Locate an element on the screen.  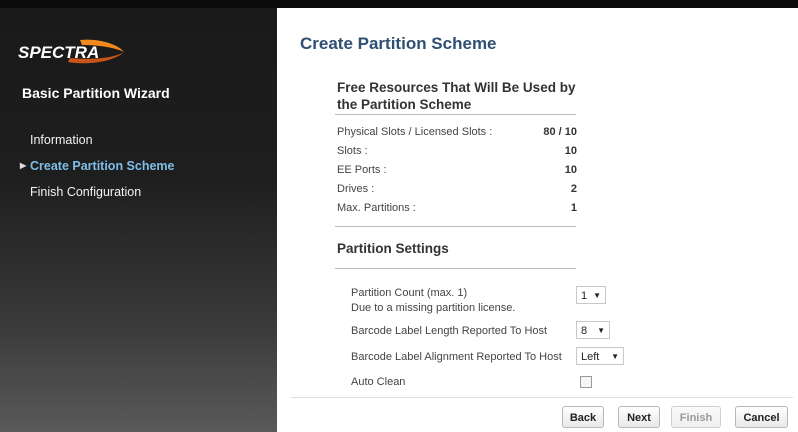
partition-count-note: Due to a missing partition license. is located at coordinates (433, 308).